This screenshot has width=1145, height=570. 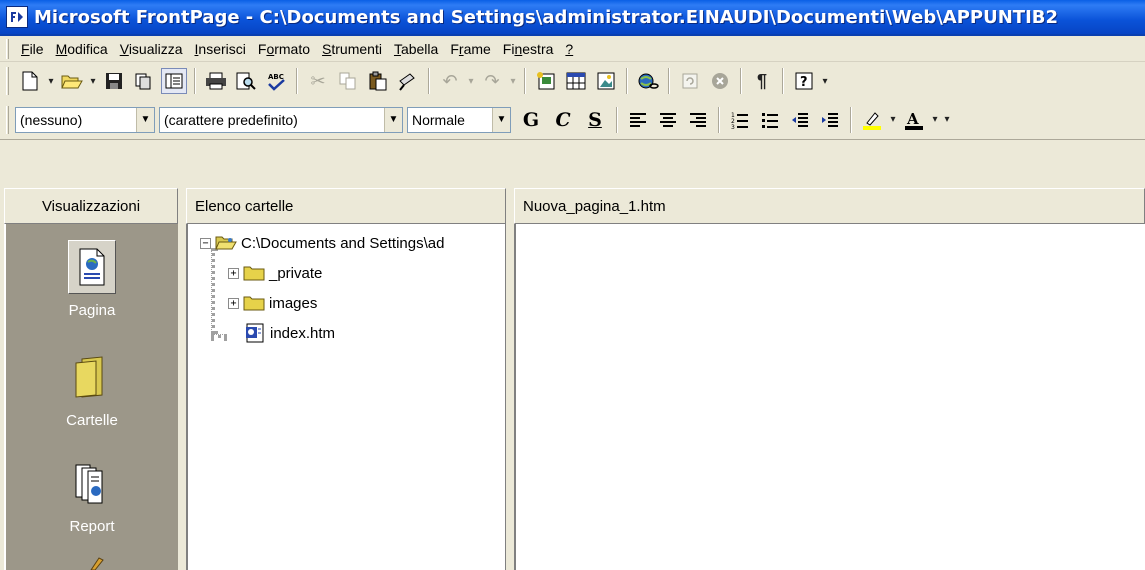 What do you see at coordinates (546, 81) in the screenshot?
I see `insert-component-icon` at bounding box center [546, 81].